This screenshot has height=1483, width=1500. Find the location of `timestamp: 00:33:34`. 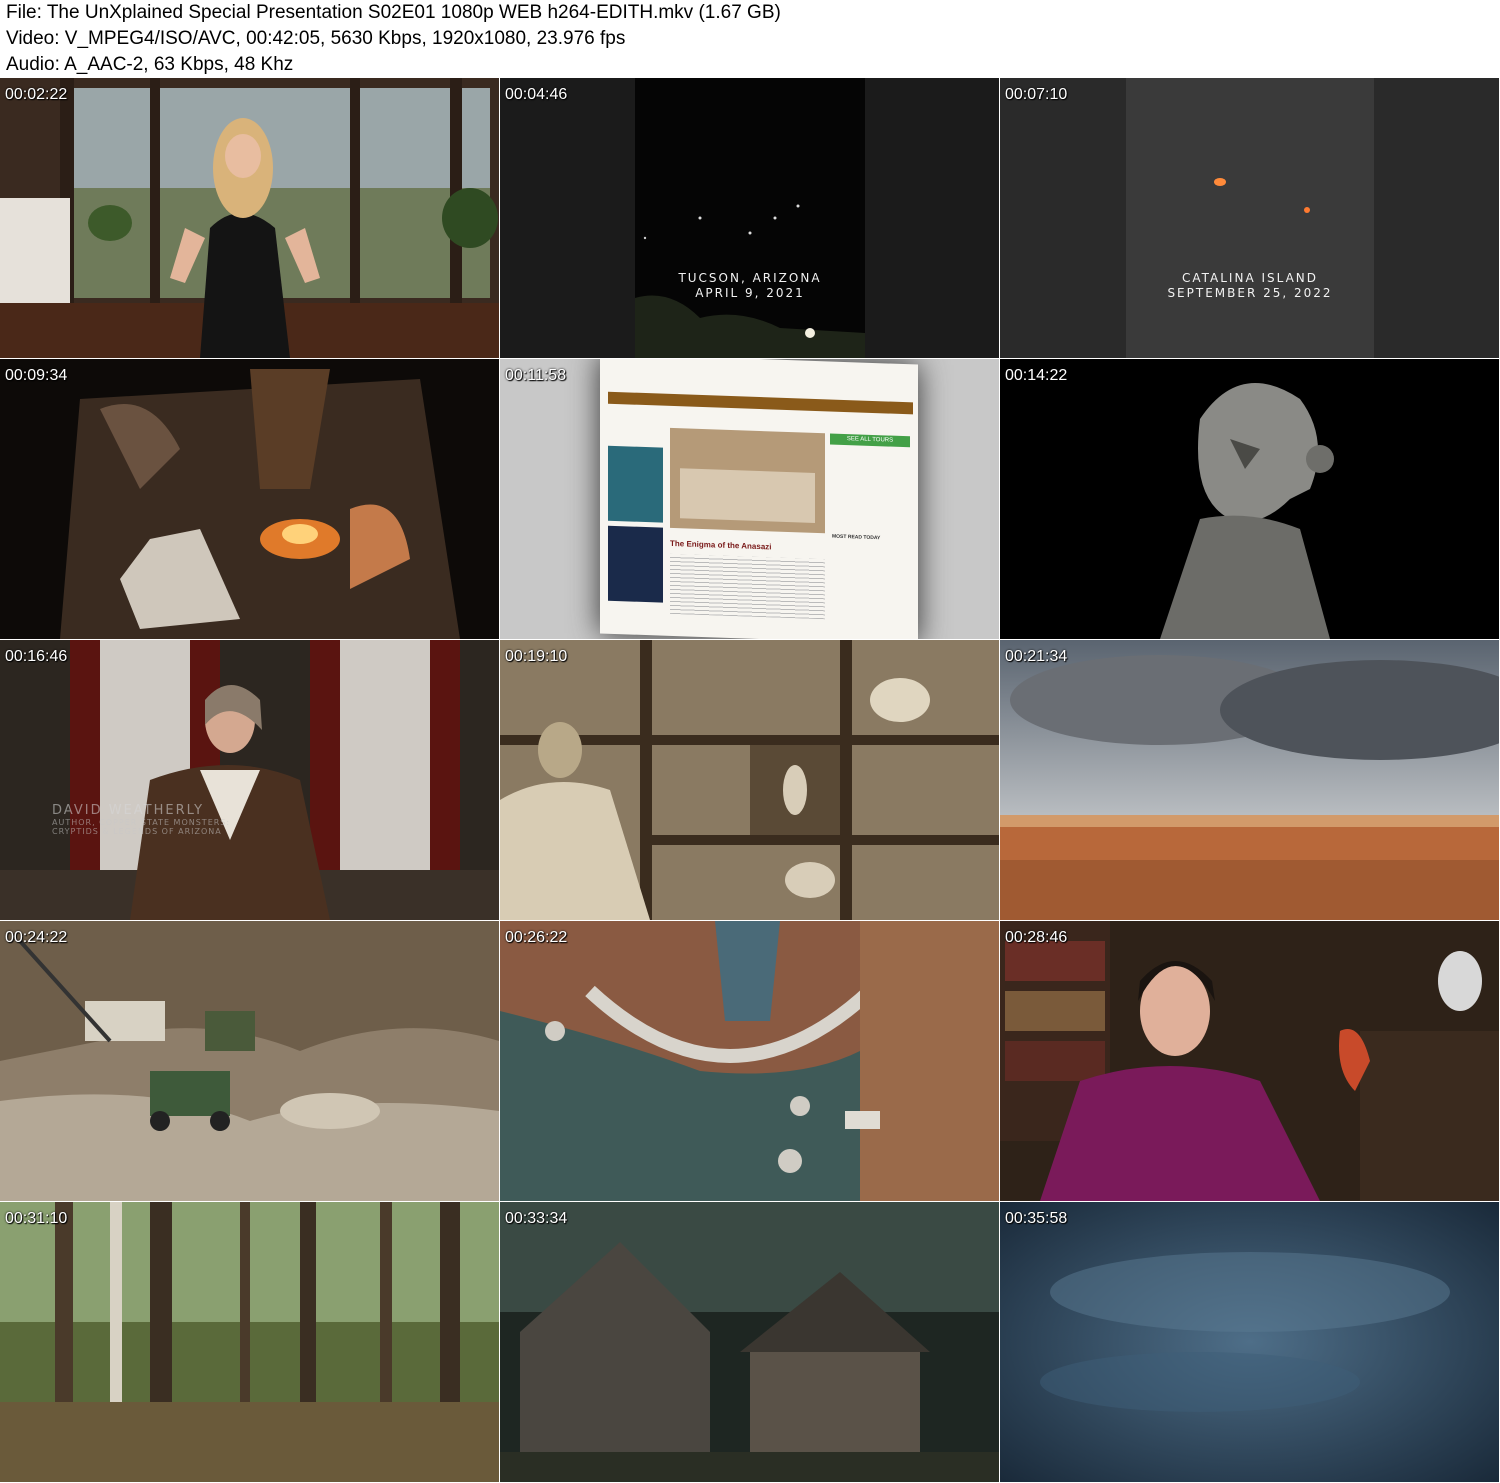

timestamp: 00:33:34 is located at coordinates (536, 1218).